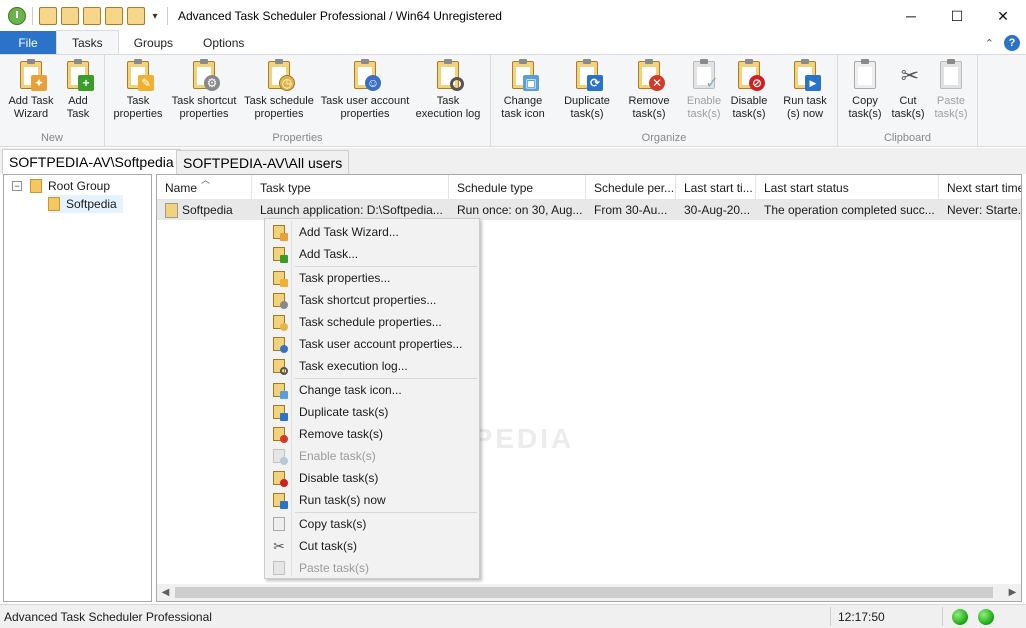 The height and width of the screenshot is (628, 1026). I want to click on ribbon-group-new: ✦ Add Task Wizard + Add Task New, so click(52, 101).